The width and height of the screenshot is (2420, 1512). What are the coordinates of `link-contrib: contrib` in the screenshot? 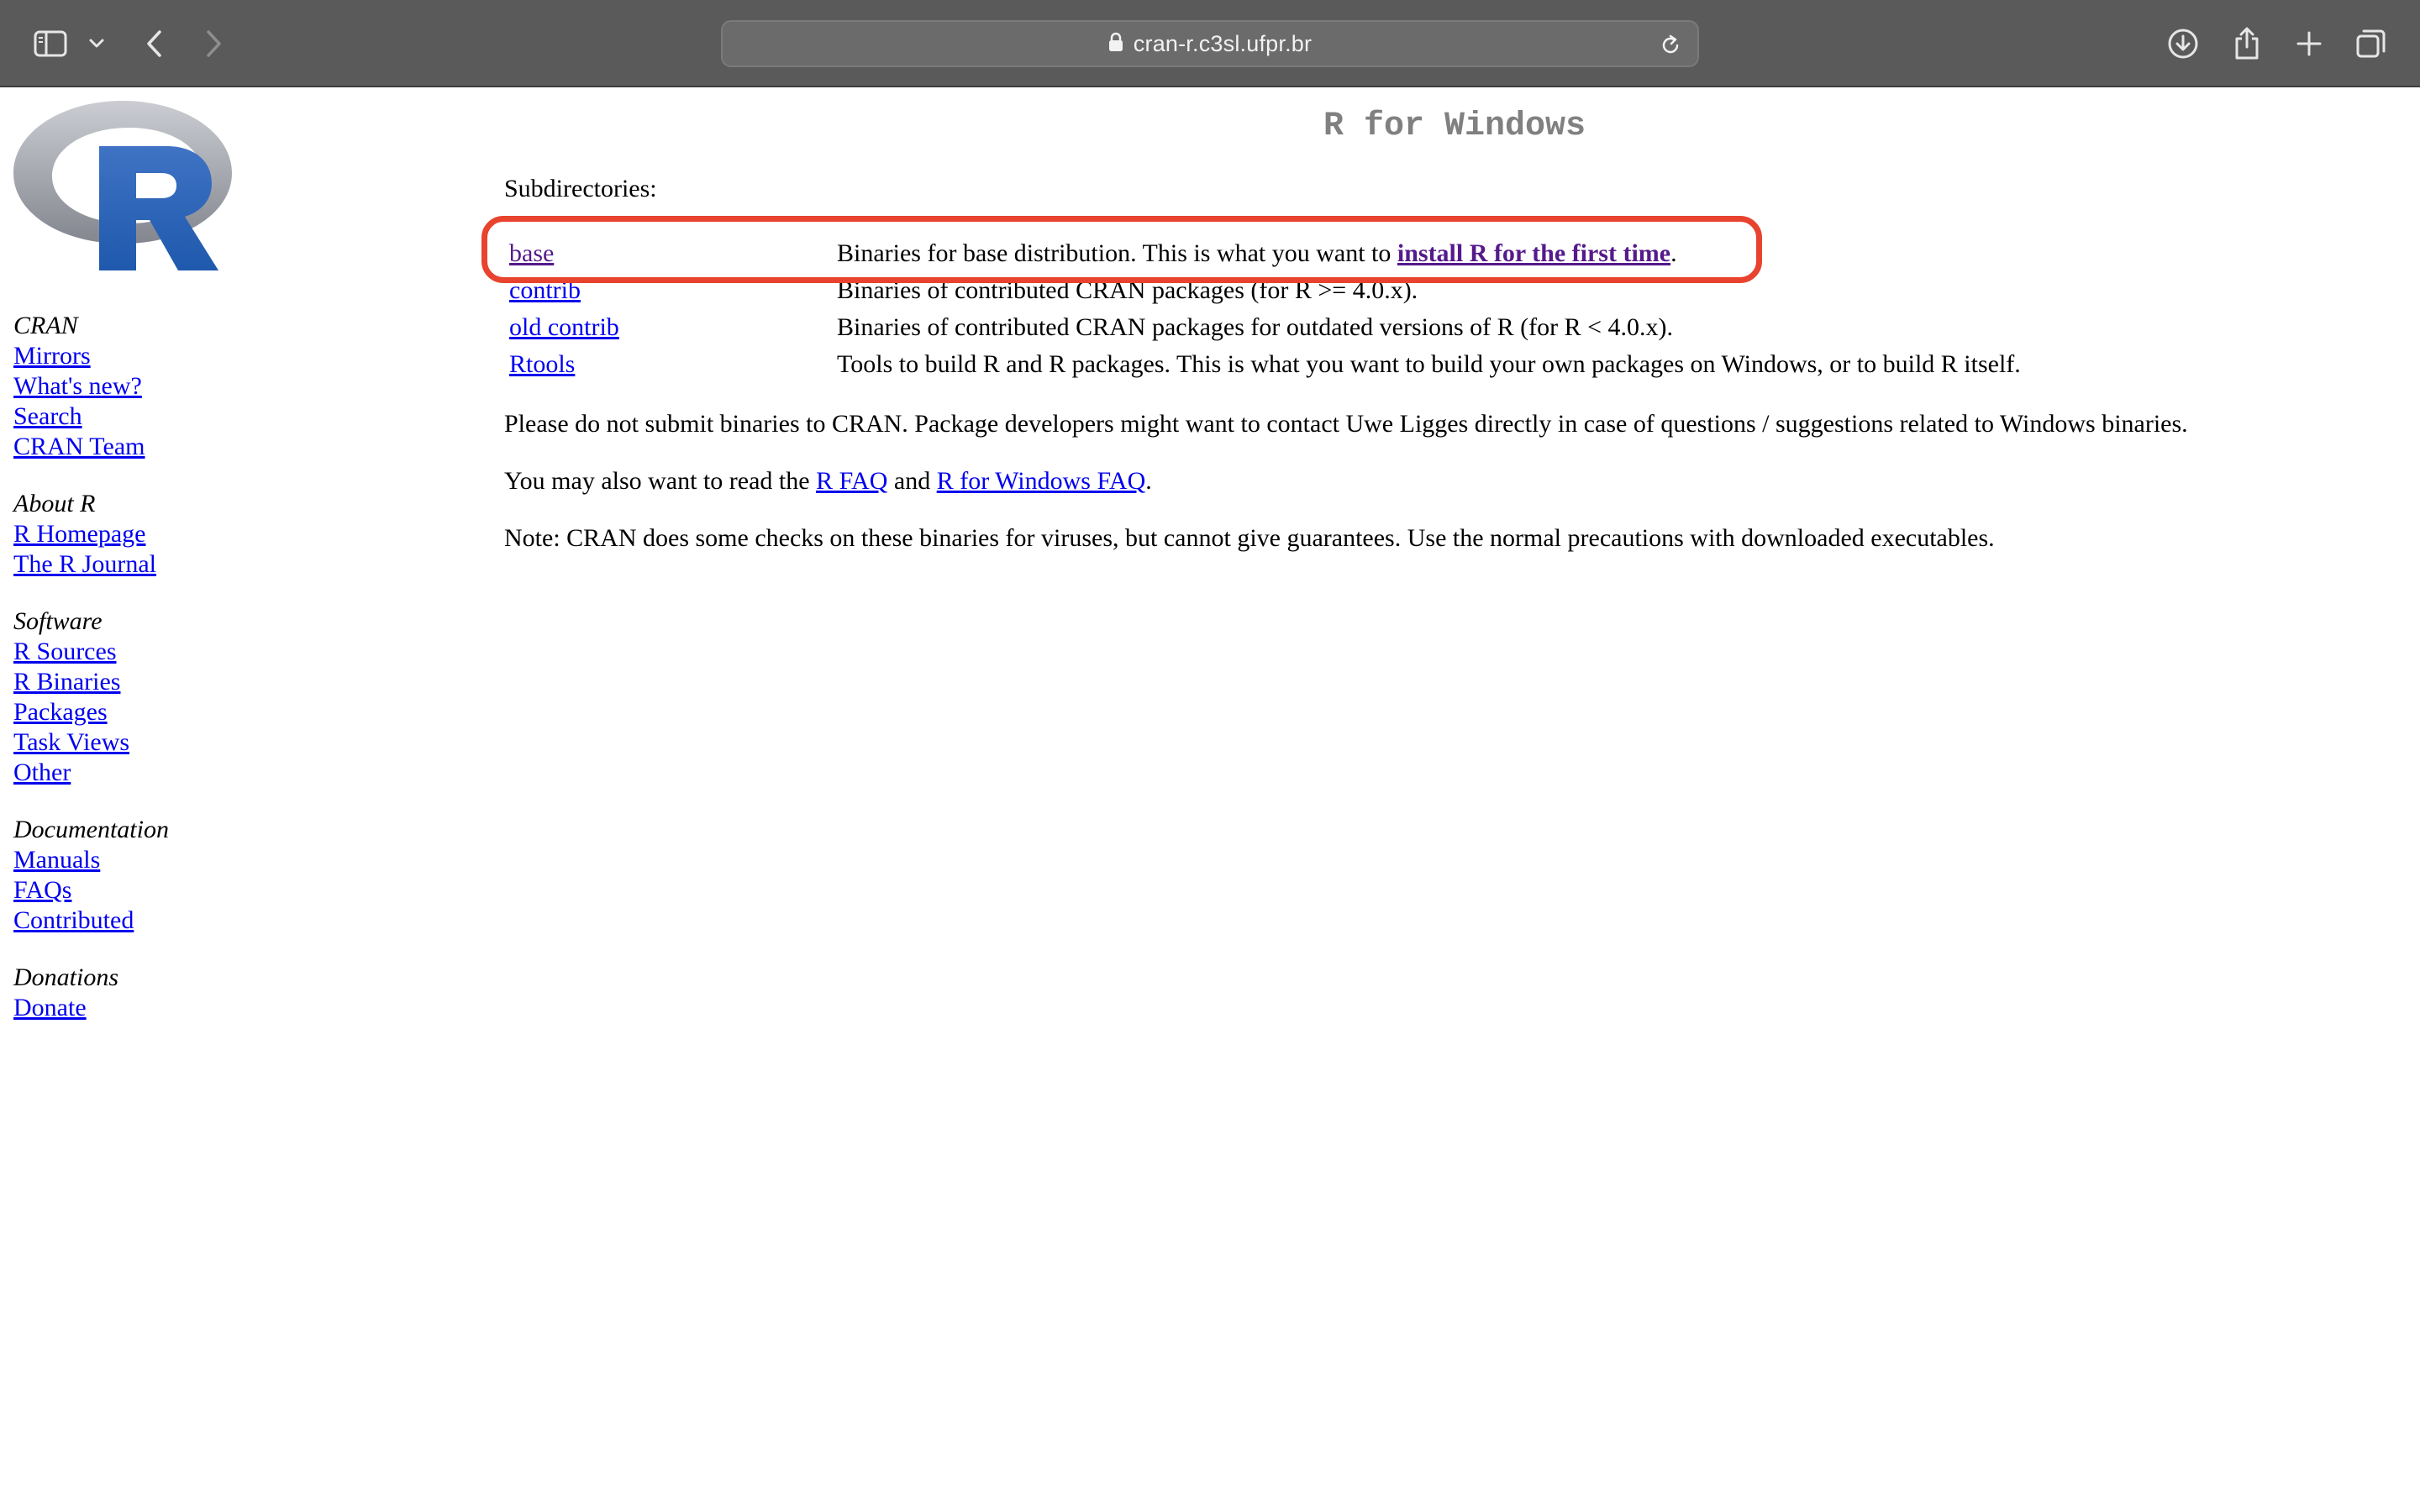 It's located at (545, 290).